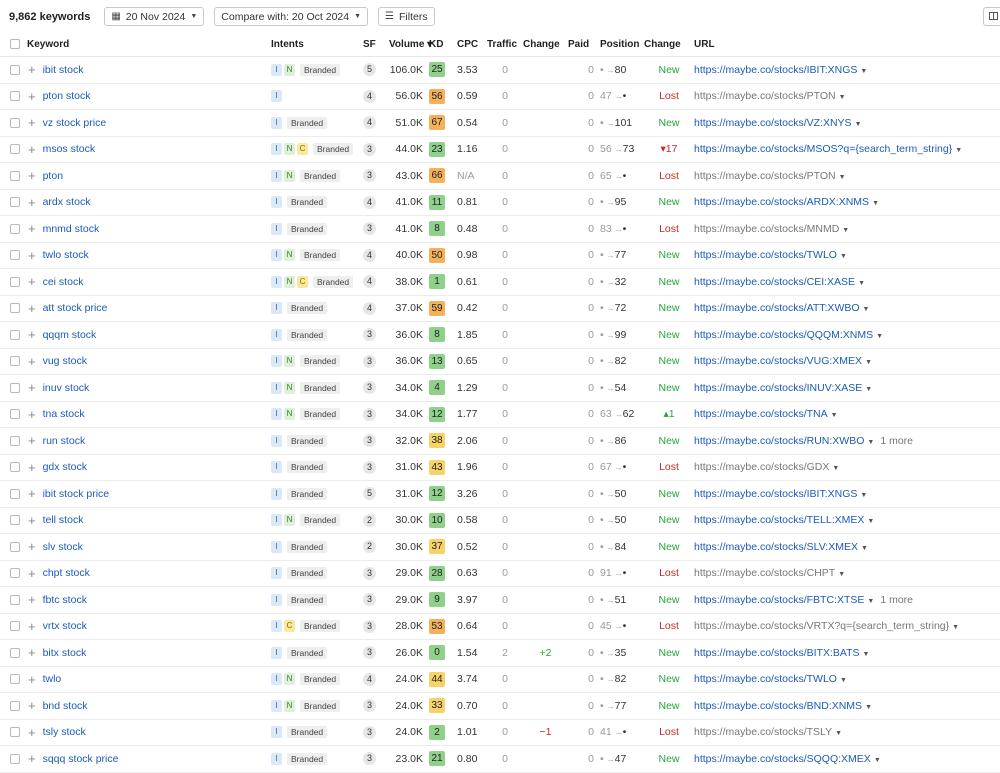 Image resolution: width=1000 pixels, height=773 pixels. What do you see at coordinates (67, 202) in the screenshot?
I see `keyword-link: ardx stock` at bounding box center [67, 202].